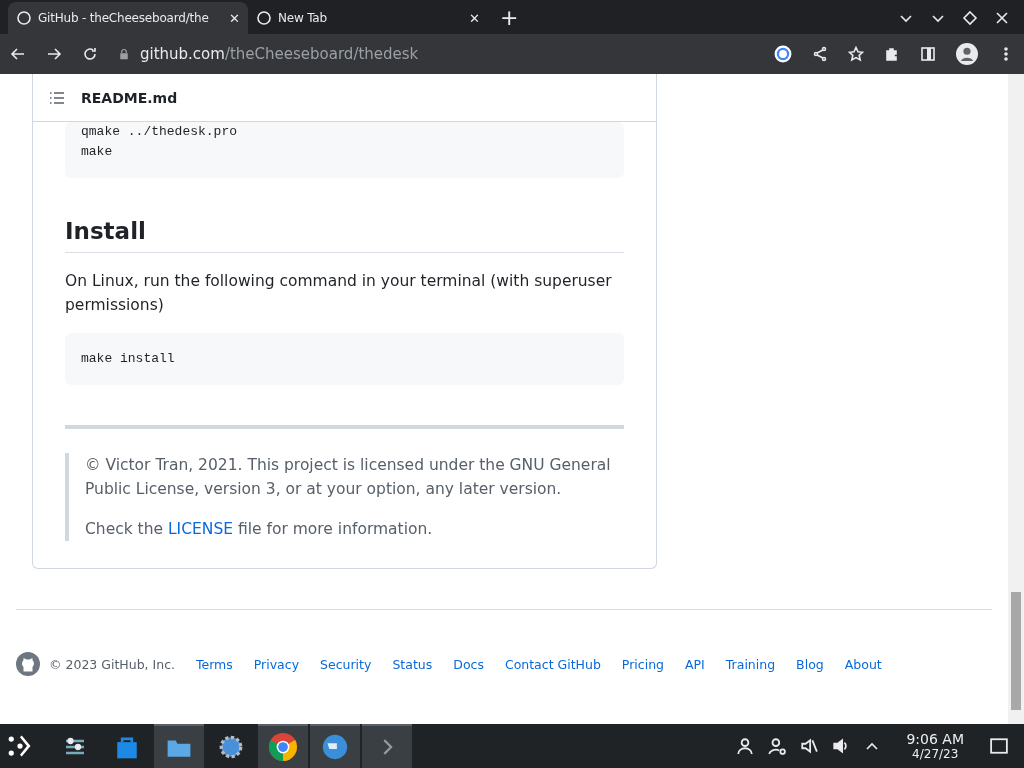 The height and width of the screenshot is (768, 1024). What do you see at coordinates (97, 152) in the screenshot?
I see `code-line: make` at bounding box center [97, 152].